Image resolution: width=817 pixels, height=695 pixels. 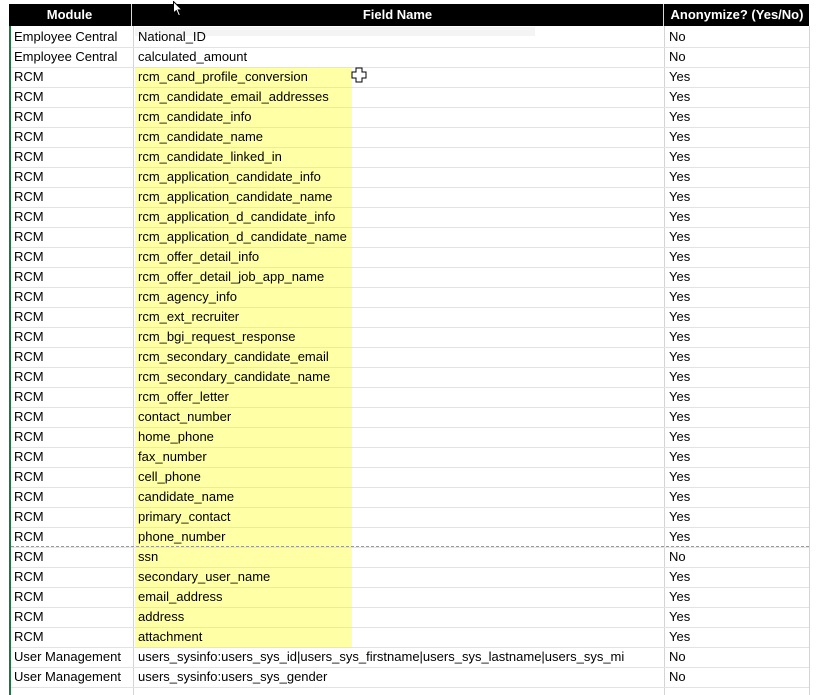 I want to click on table-row: RCM rcm_candidate_email_addresses Yes, so click(x=410, y=97).